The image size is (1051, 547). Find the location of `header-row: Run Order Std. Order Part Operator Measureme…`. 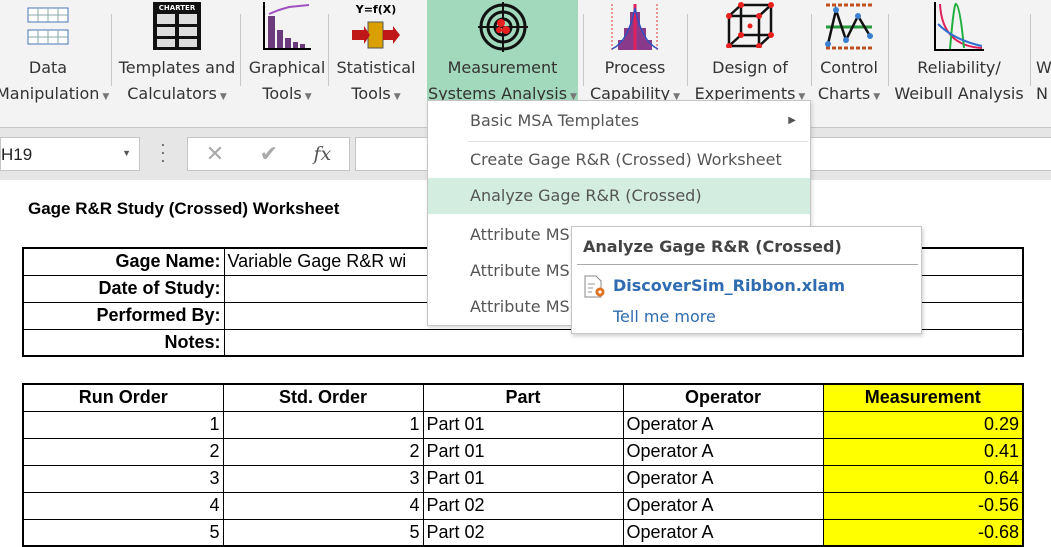

header-row: Run Order Std. Order Part Operator Measureme… is located at coordinates (523, 397).